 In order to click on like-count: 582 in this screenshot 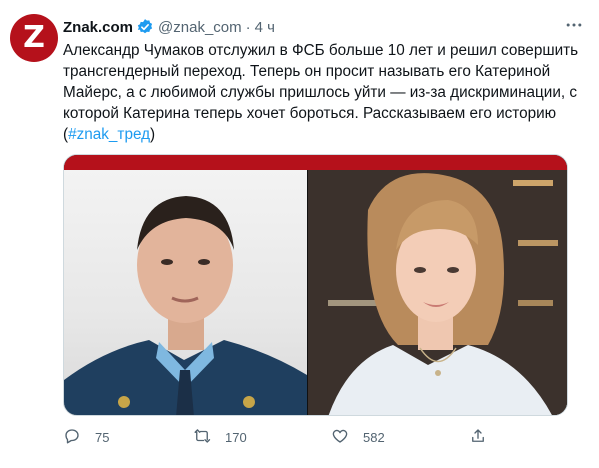, I will do `click(374, 437)`.